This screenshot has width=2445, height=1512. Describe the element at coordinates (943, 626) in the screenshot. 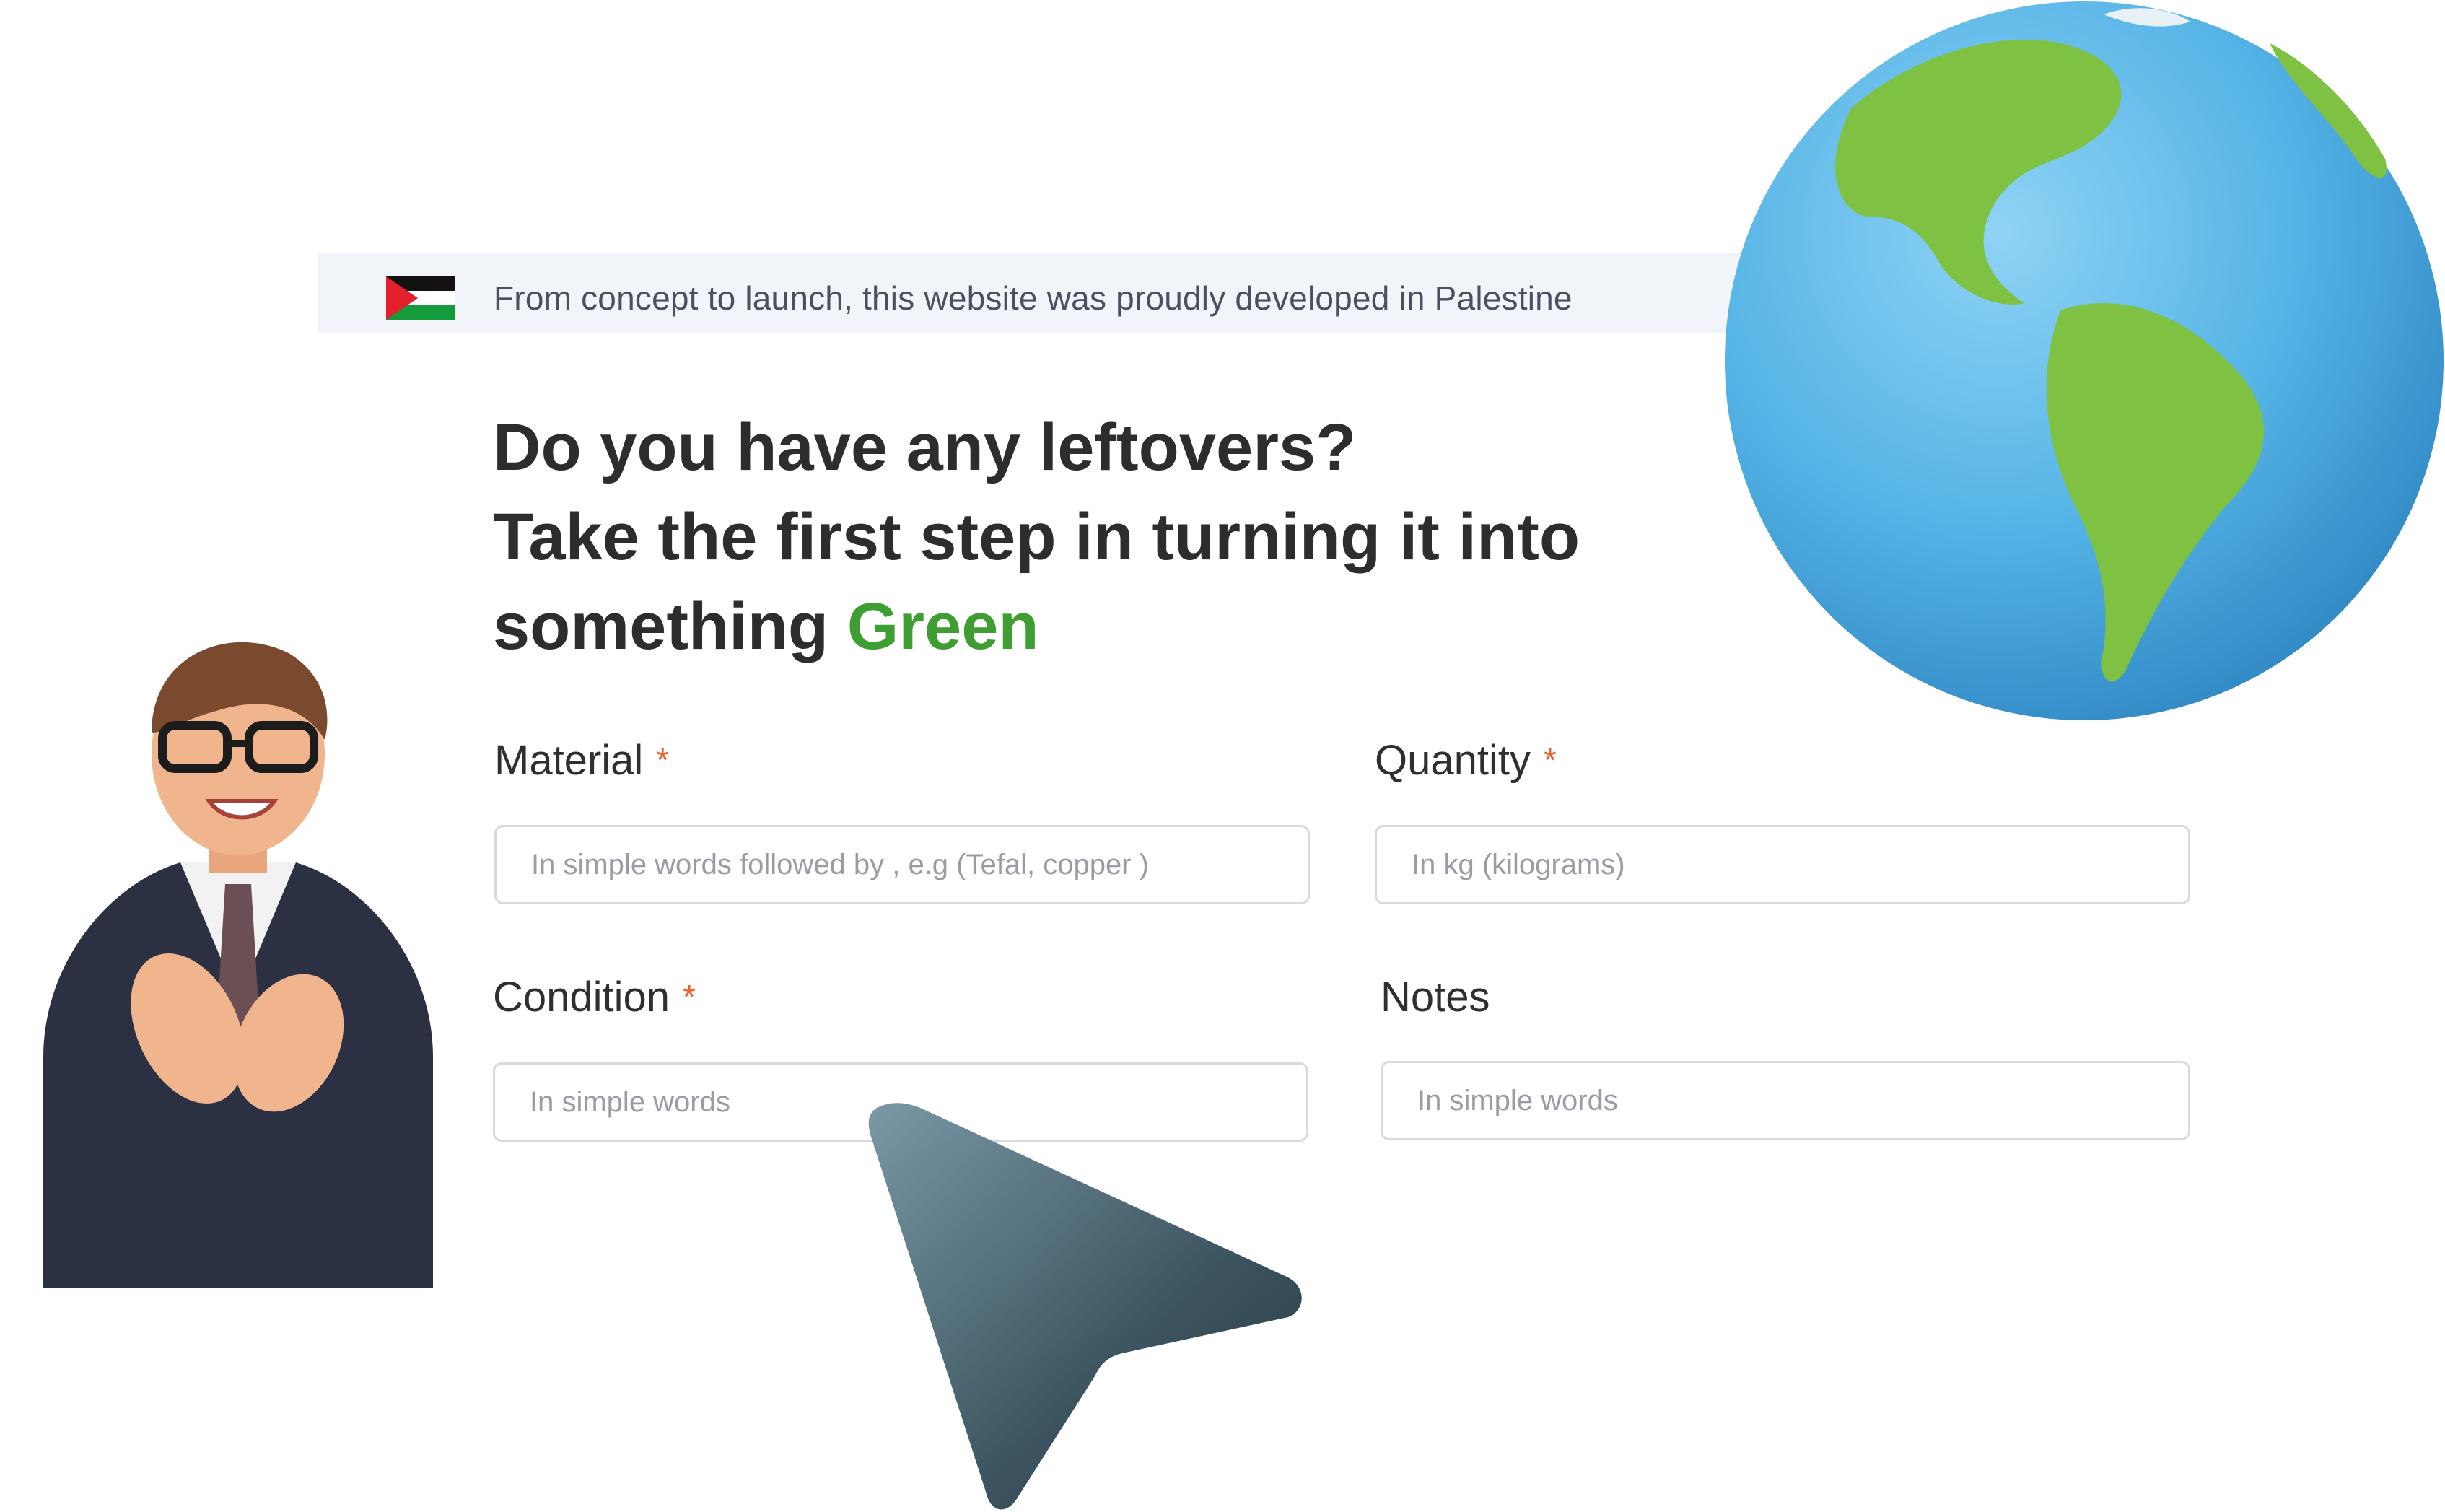

I see `headline-accent-word: Green` at that location.